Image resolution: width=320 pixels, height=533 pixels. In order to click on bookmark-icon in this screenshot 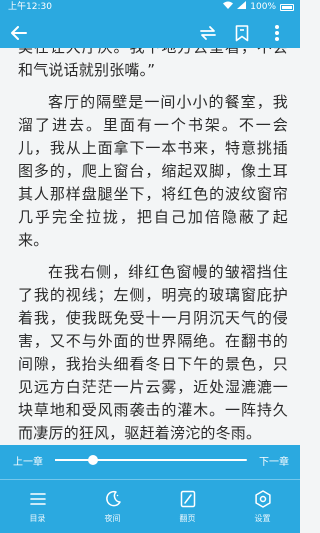, I will do `click(242, 33)`.